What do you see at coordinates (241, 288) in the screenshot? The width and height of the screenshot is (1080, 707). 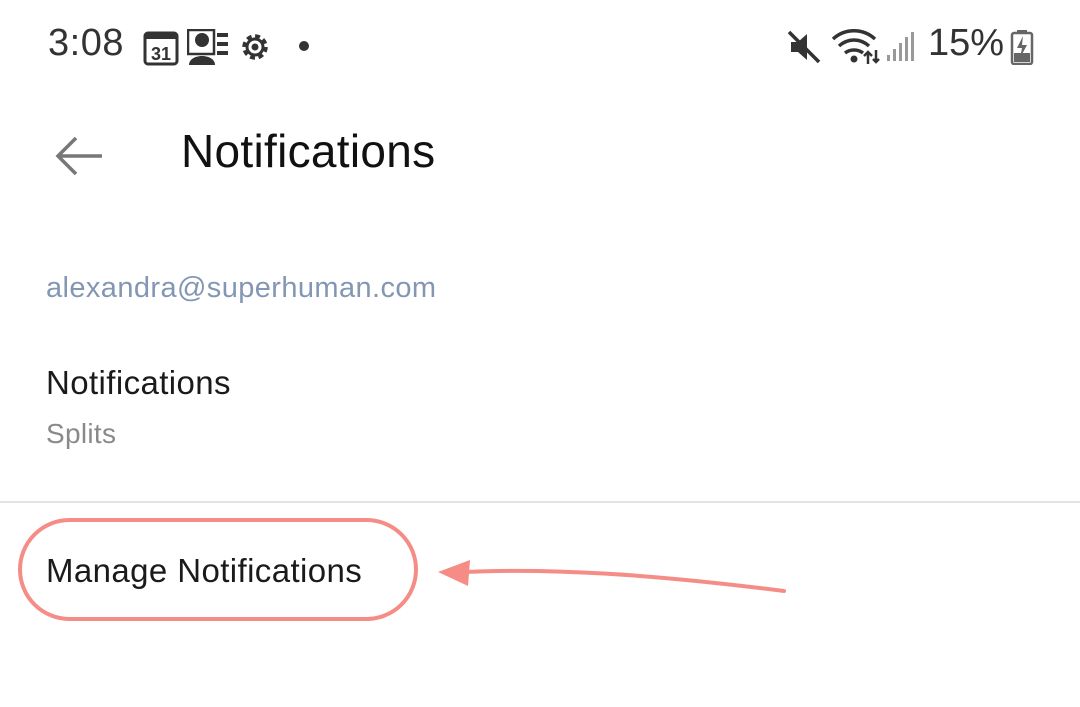 I see `account-email: alexandra@superhuman.com` at bounding box center [241, 288].